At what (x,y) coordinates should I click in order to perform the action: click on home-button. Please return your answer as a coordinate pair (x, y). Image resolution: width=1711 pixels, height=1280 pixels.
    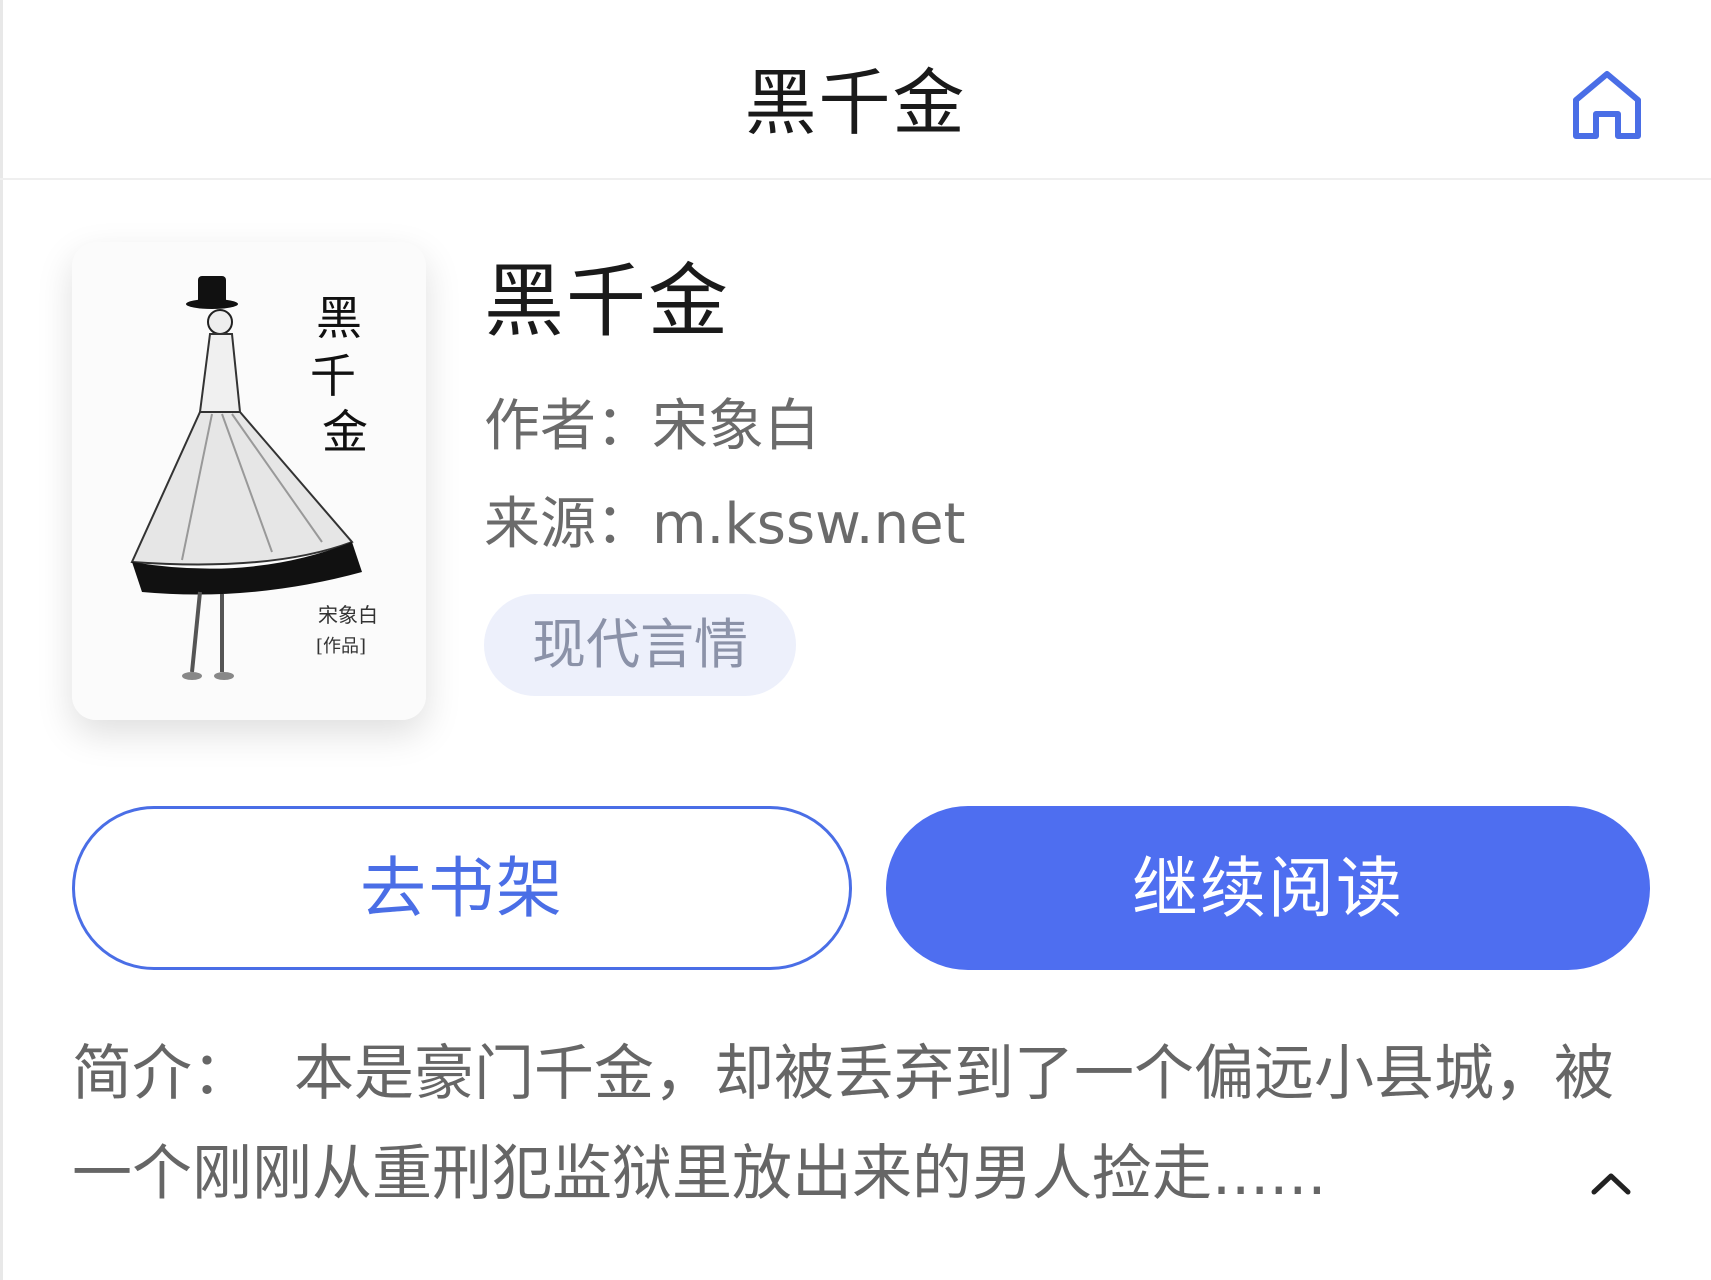
    Looking at the image, I should click on (1607, 105).